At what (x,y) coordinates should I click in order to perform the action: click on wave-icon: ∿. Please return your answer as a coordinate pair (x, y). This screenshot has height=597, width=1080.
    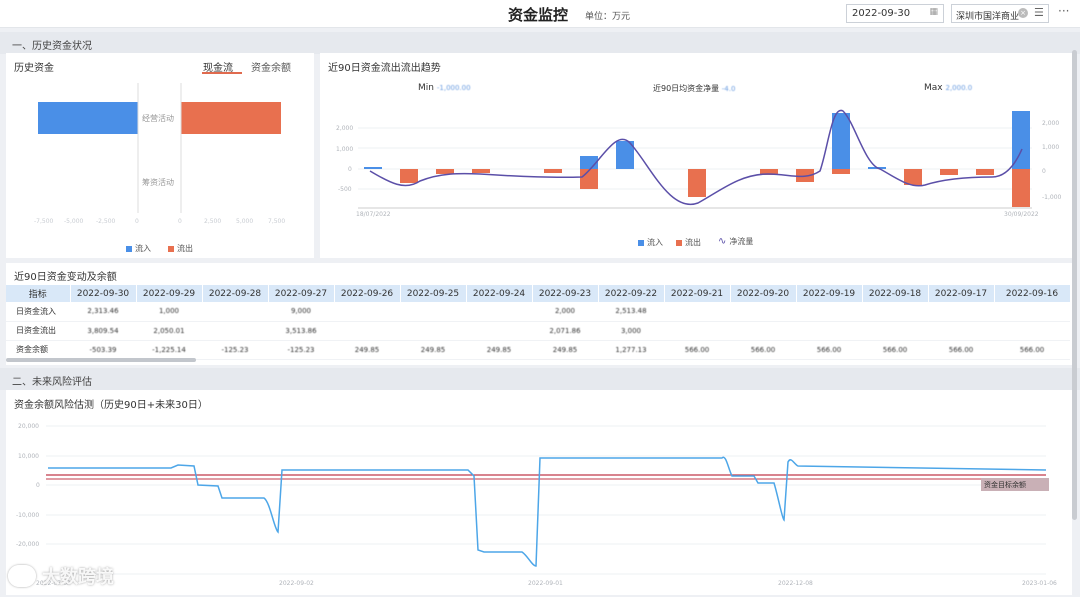
    Looking at the image, I should click on (722, 241).